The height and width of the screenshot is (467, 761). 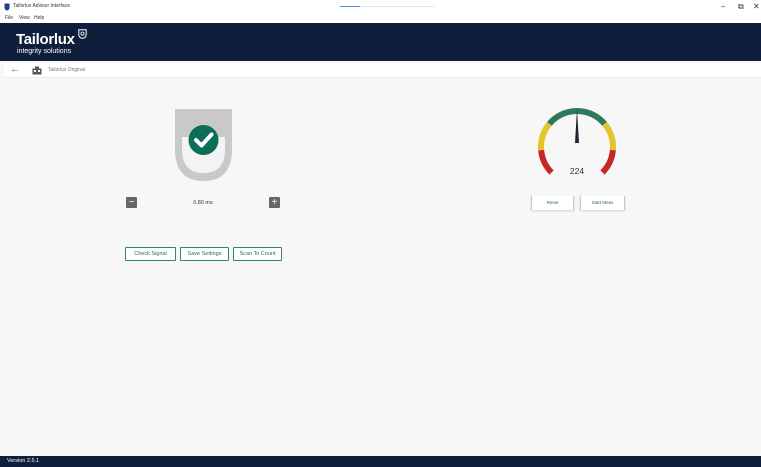 I want to click on menu-bar: File View Help, so click(x=380, y=18).